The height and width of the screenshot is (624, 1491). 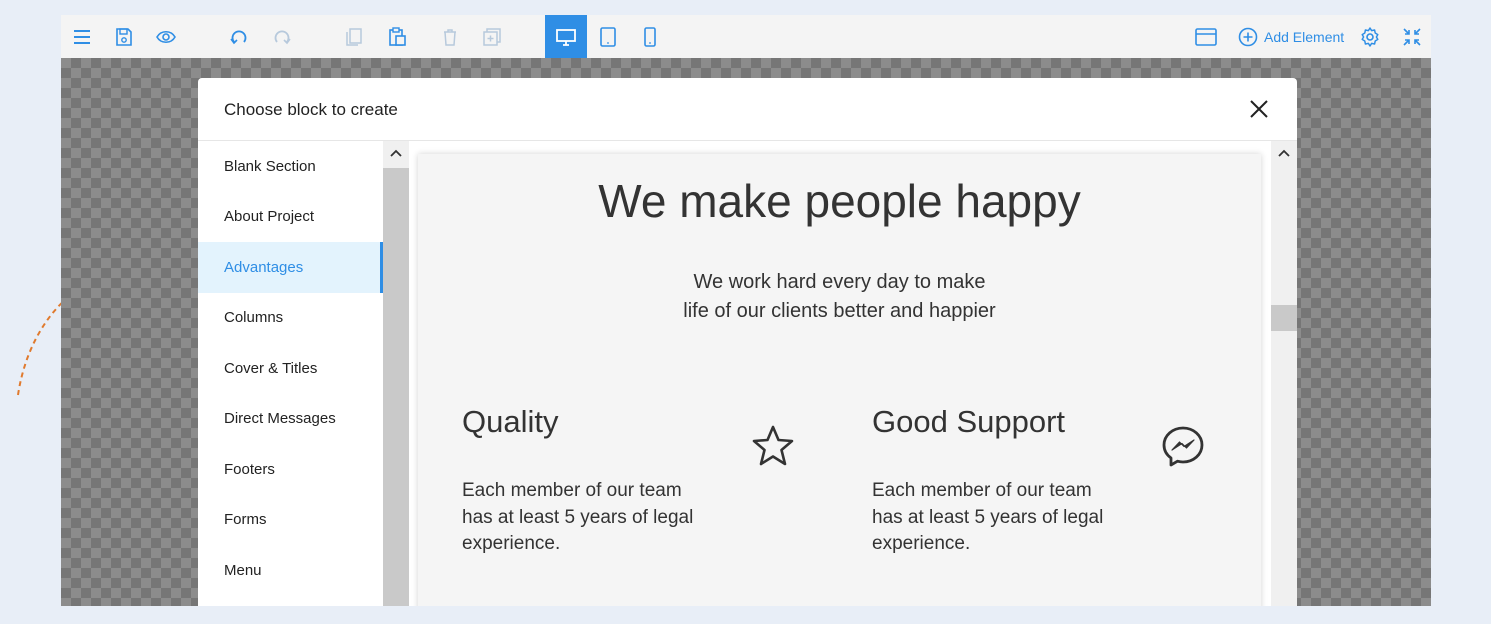 I want to click on save-button, so click(x=124, y=36).